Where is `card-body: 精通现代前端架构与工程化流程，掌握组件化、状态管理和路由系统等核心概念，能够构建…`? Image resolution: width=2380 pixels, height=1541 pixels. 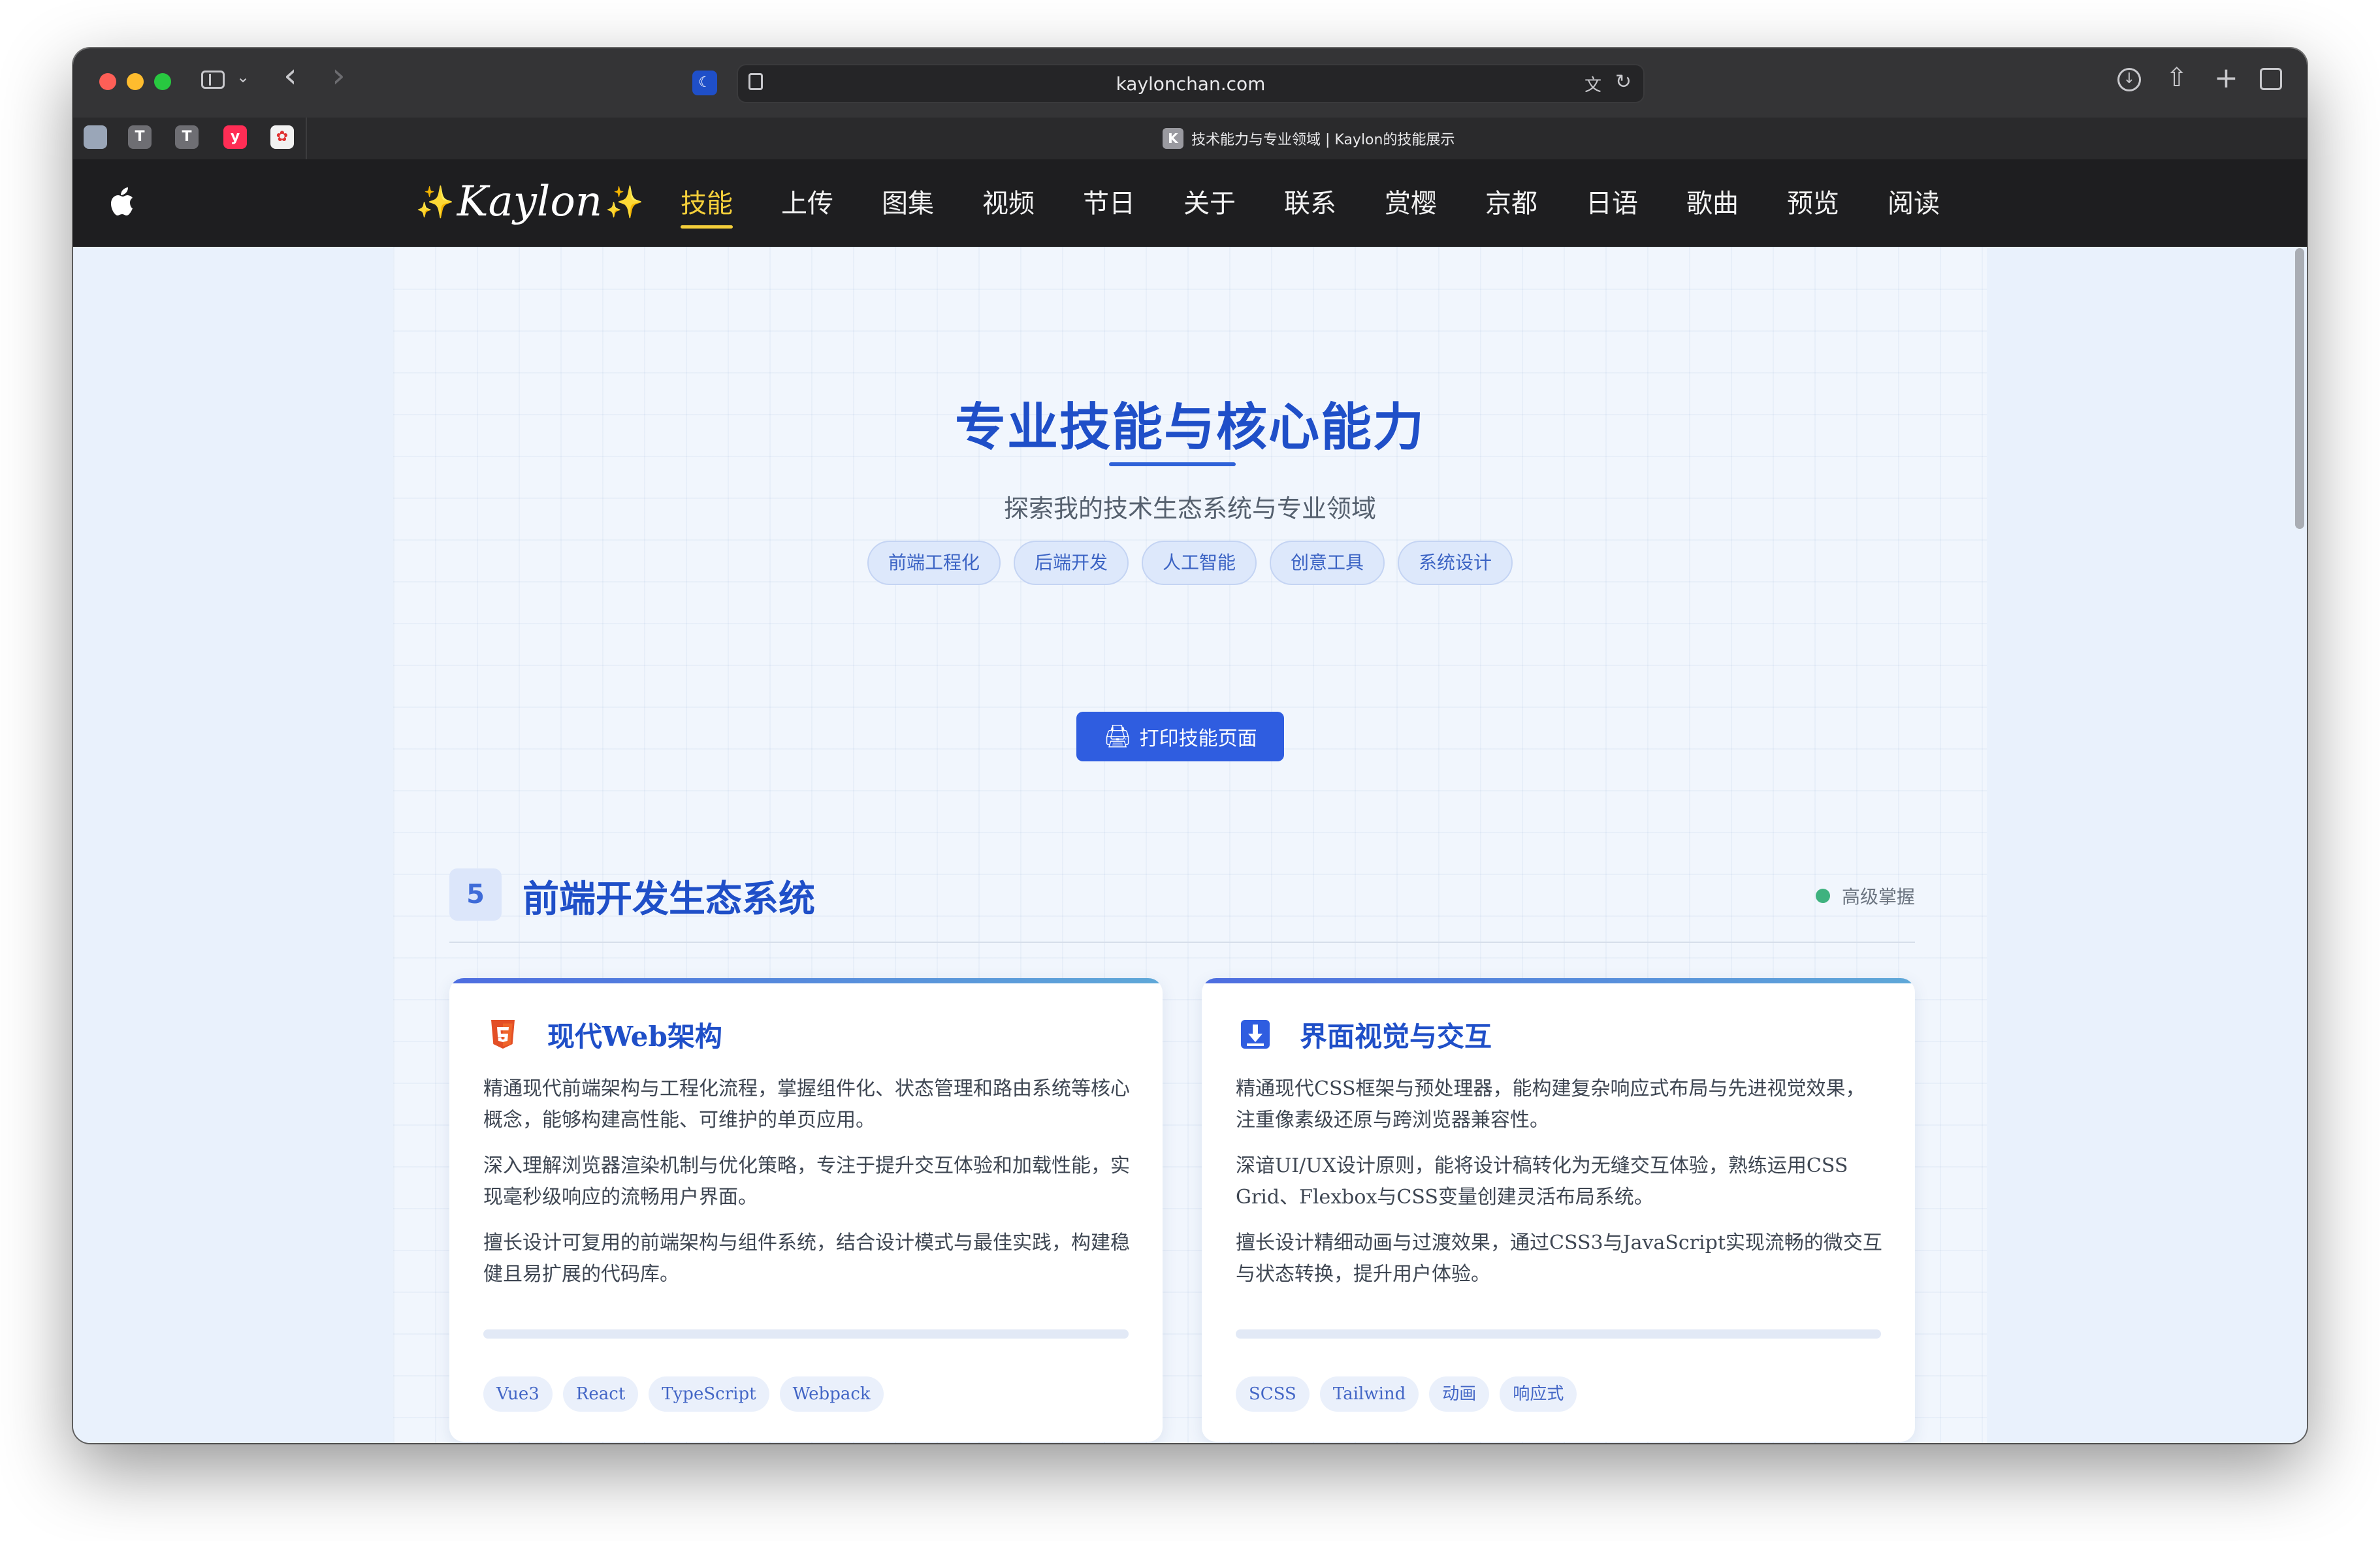
card-body: 精通现代前端架构与工程化流程，掌握组件化、状态管理和路由系统等核心概念，能够构建… is located at coordinates (806, 1189).